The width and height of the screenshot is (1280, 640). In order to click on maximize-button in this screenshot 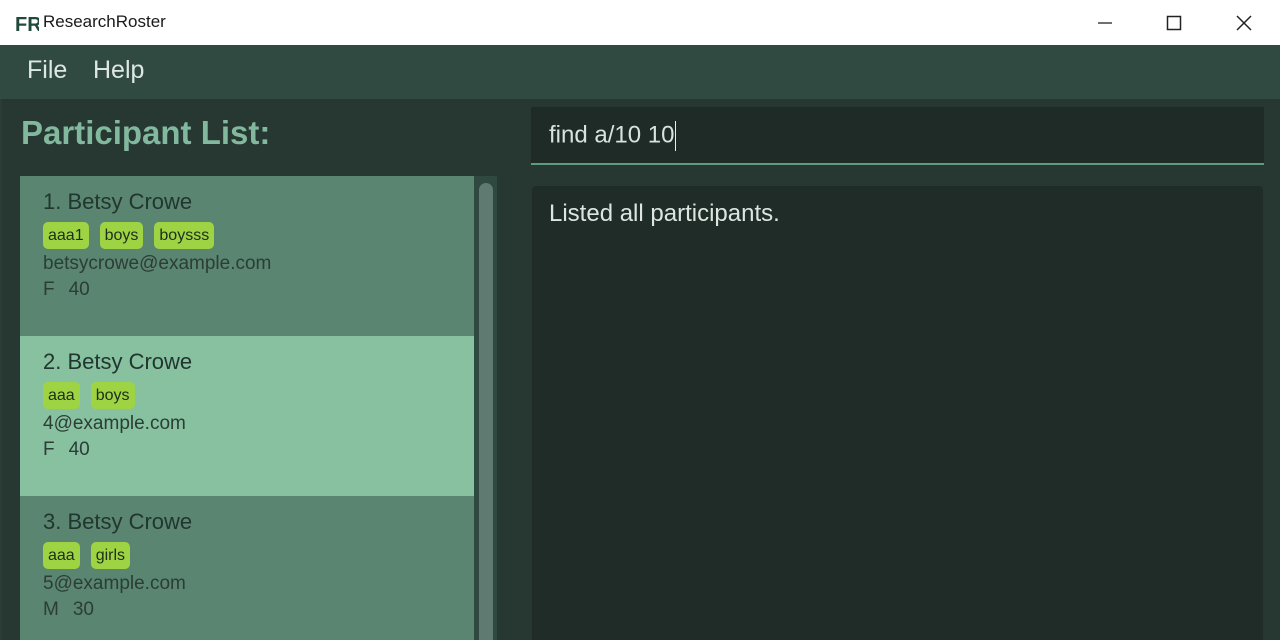, I will do `click(1174, 22)`.